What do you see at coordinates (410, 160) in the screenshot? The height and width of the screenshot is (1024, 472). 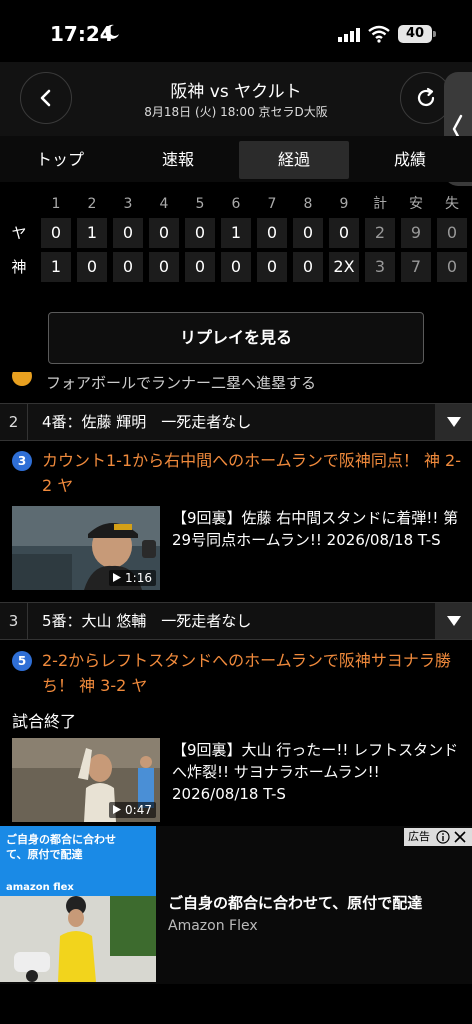 I see `tab-stats: 成績` at bounding box center [410, 160].